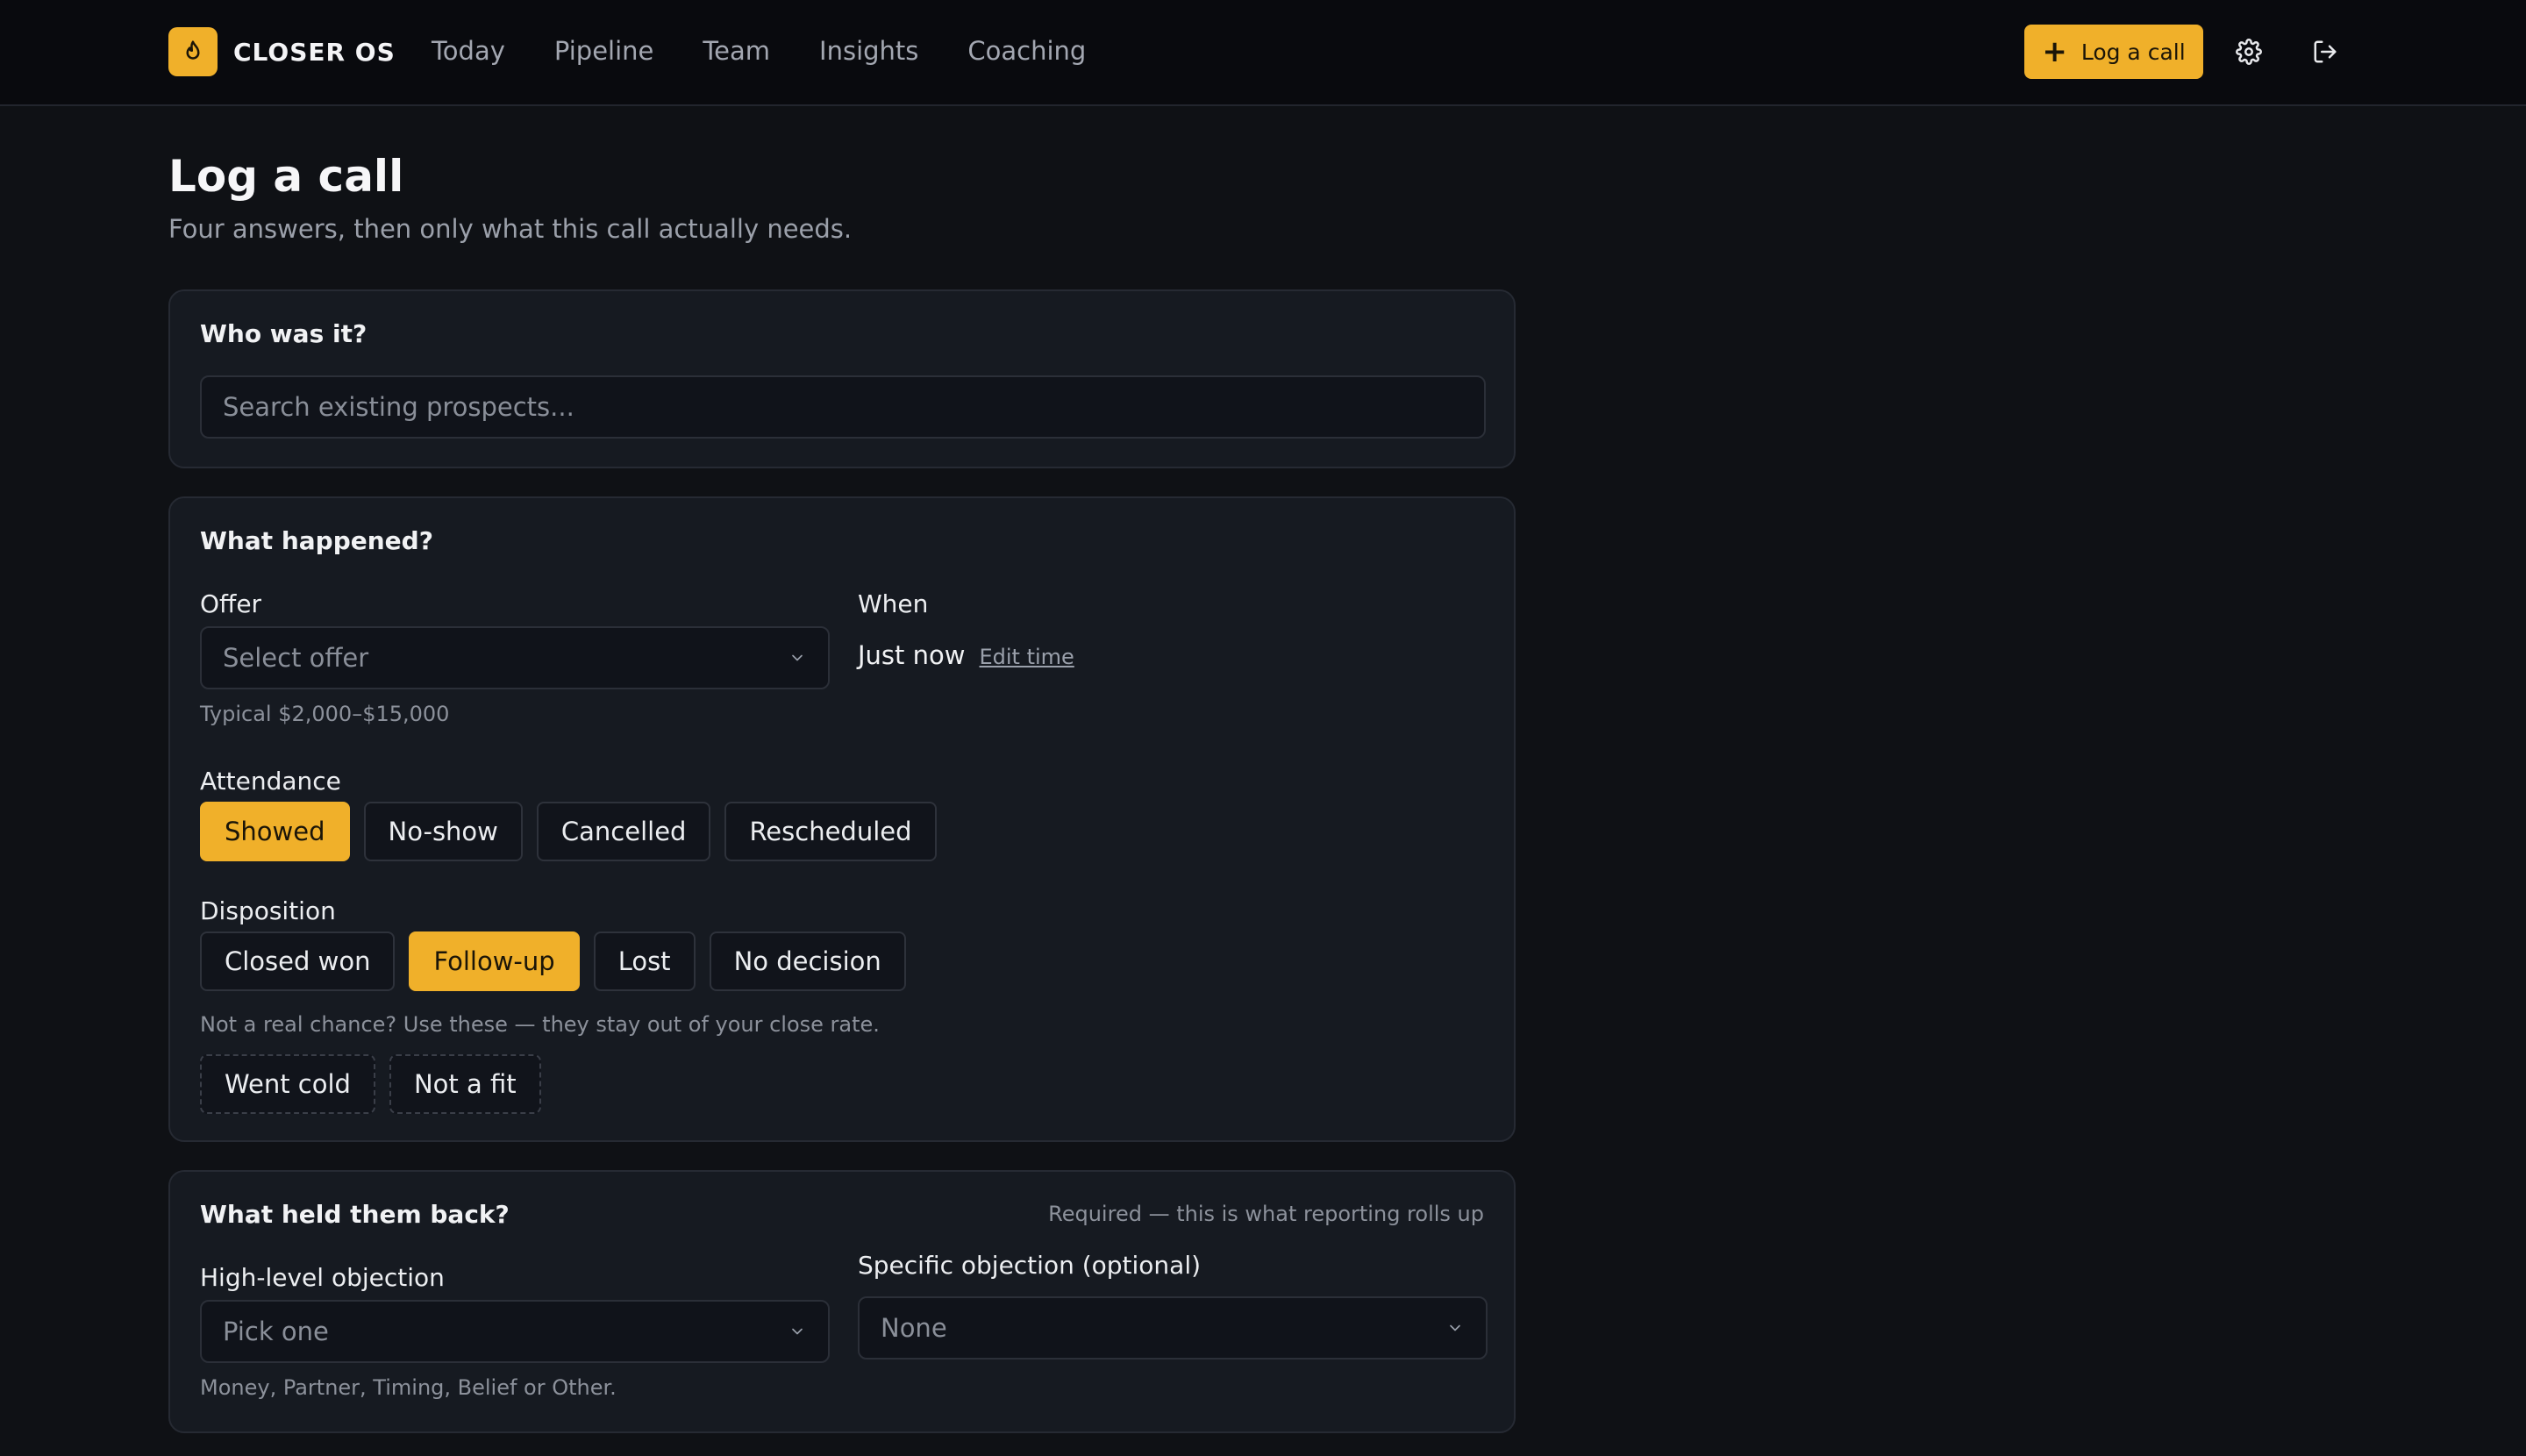  Describe the element at coordinates (296, 658) in the screenshot. I see `offer-select-value: Select offer` at that location.